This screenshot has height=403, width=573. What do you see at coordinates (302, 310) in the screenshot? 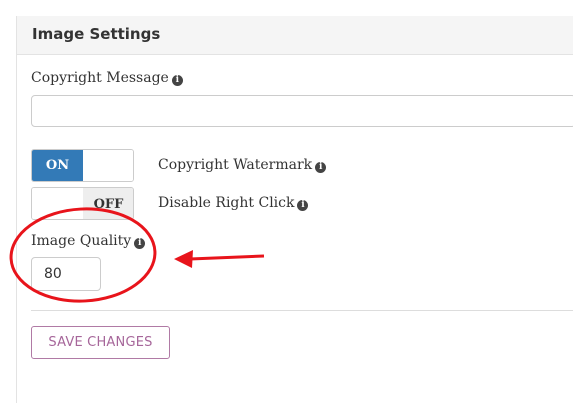
I see `form-divider` at bounding box center [302, 310].